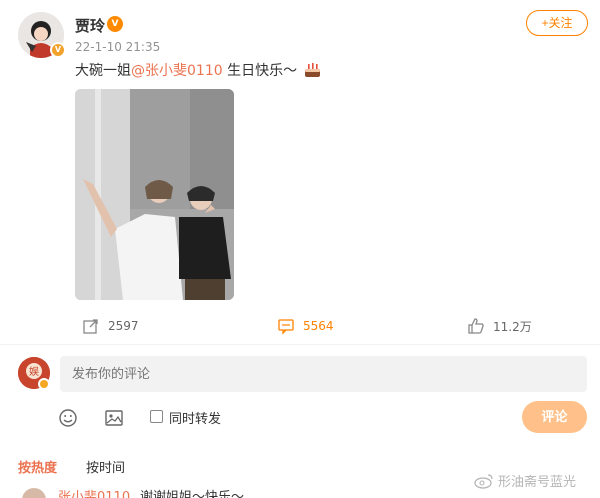 The image size is (600, 498). I want to click on comment-text: 谢谢姐姐～快乐～, so click(192, 494).